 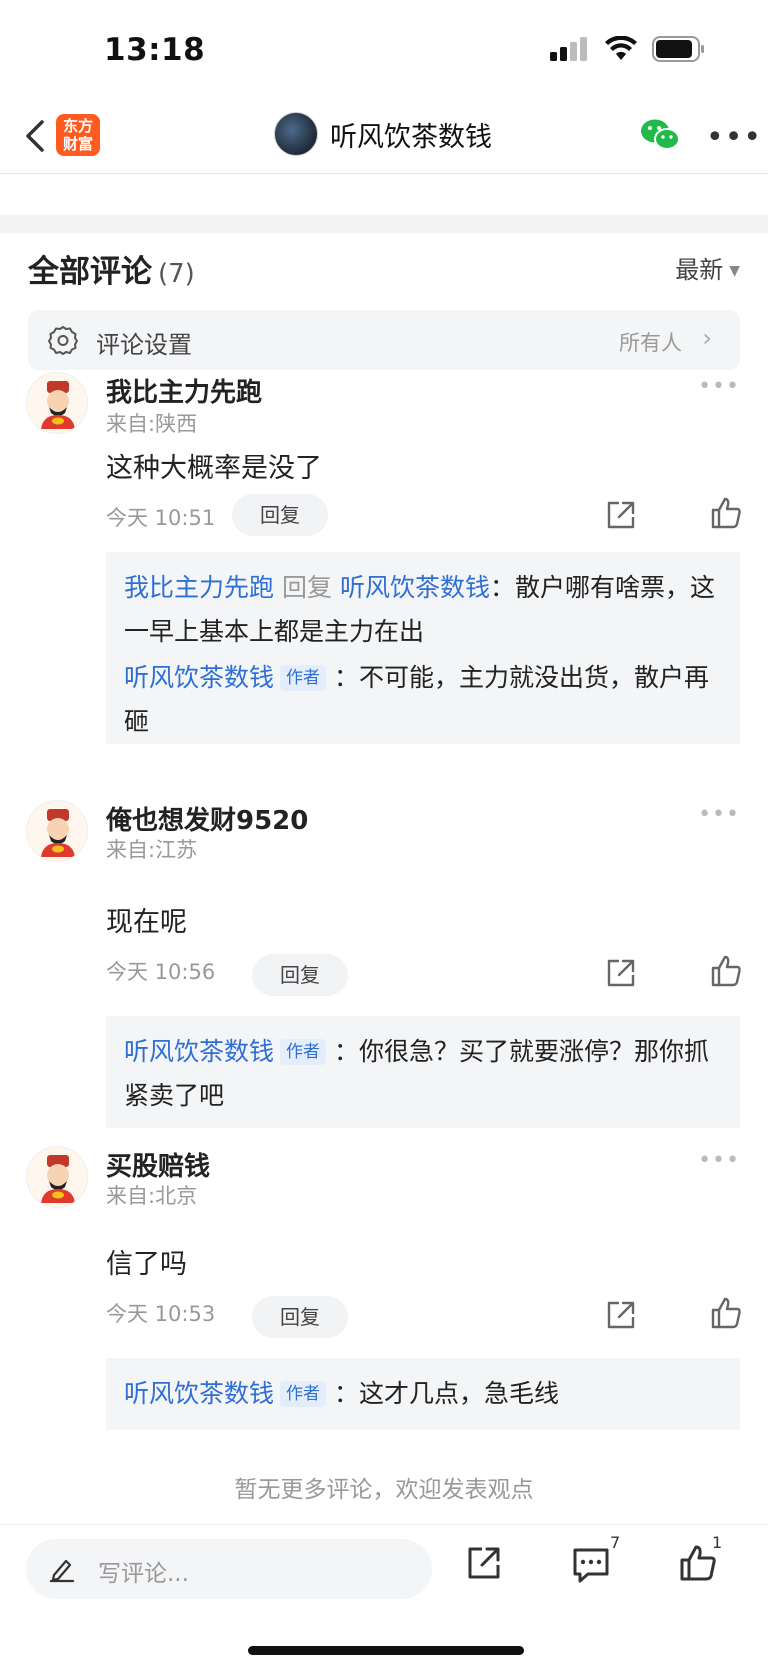 I want to click on comments-count: (7), so click(x=176, y=274).